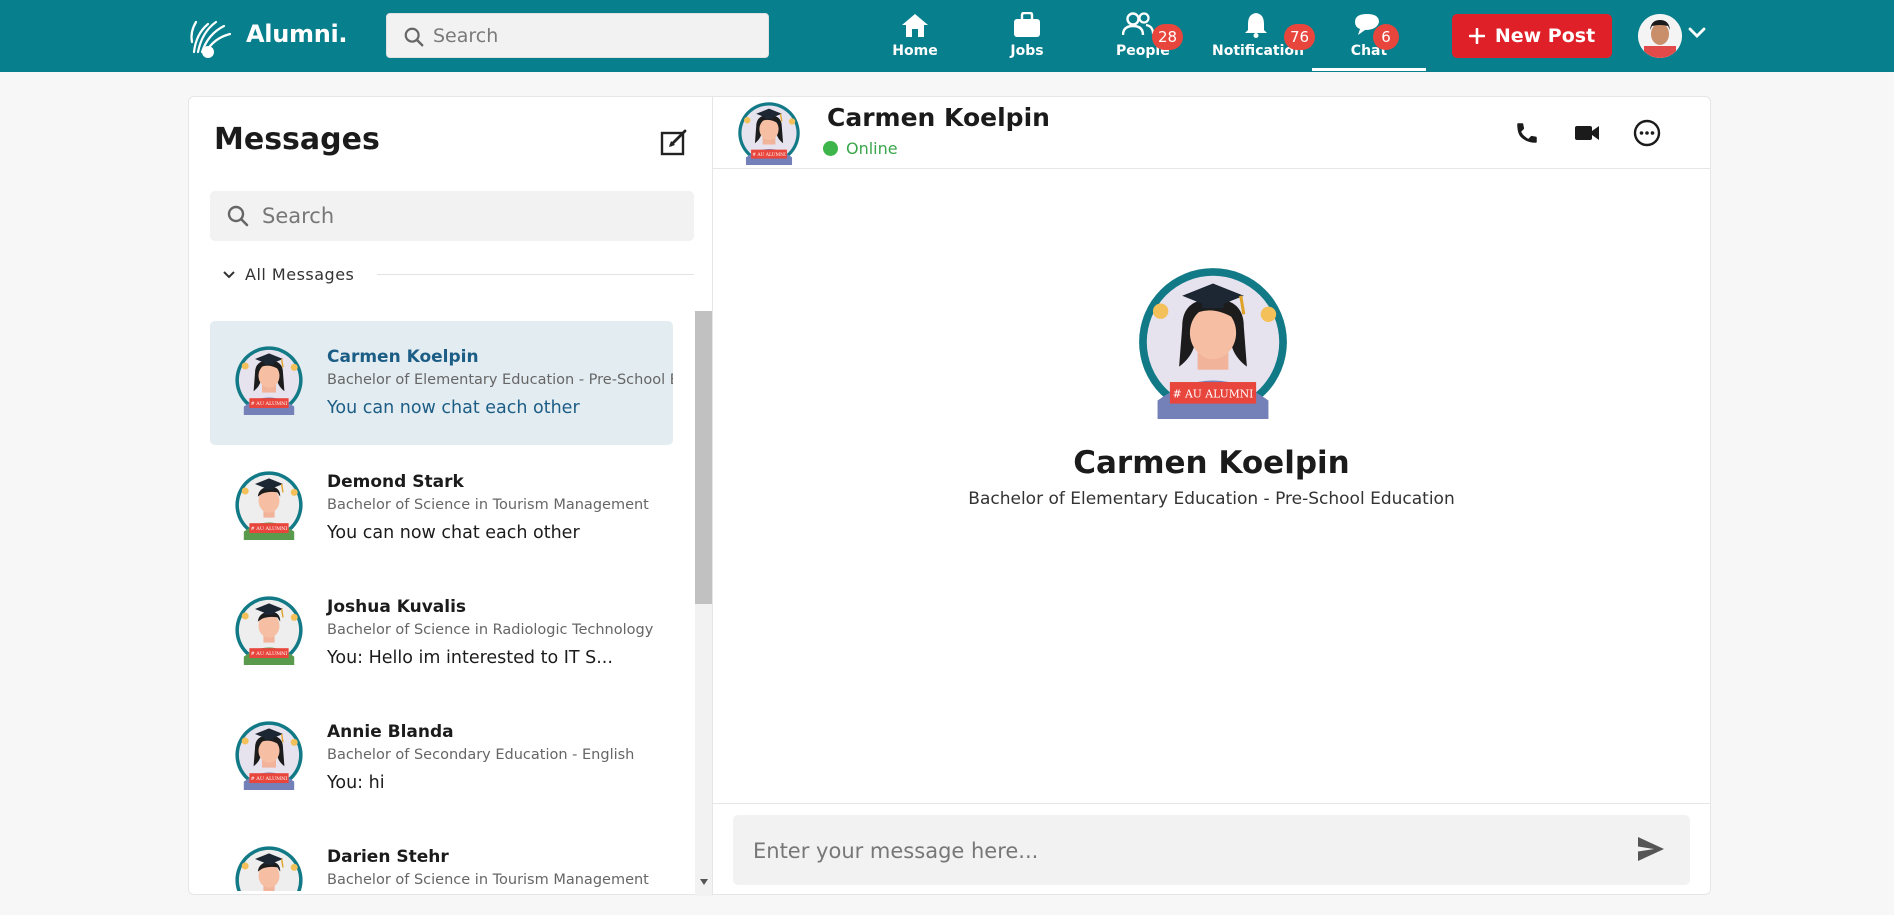 This screenshot has height=915, width=1894. Describe the element at coordinates (1211, 133) in the screenshot. I see `chat-header: Carmen Koelpin Online` at that location.